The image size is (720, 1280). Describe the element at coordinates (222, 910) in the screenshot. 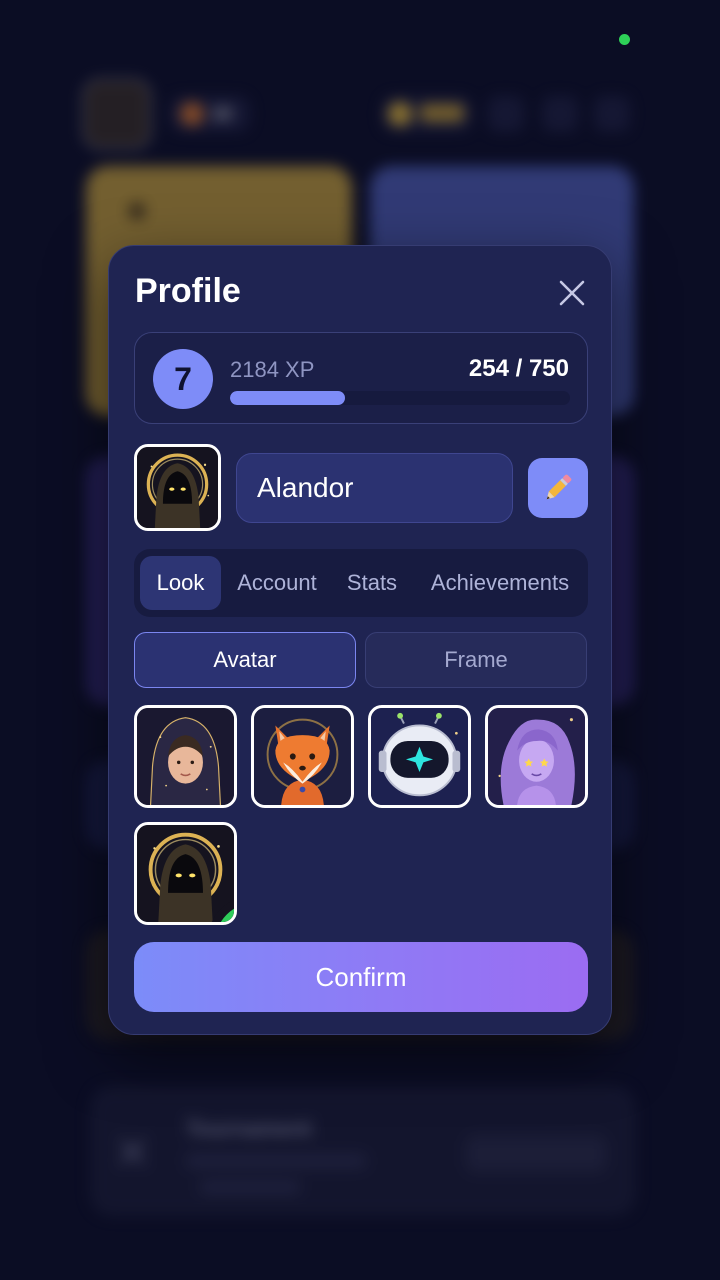

I see `selected-check-icon` at that location.